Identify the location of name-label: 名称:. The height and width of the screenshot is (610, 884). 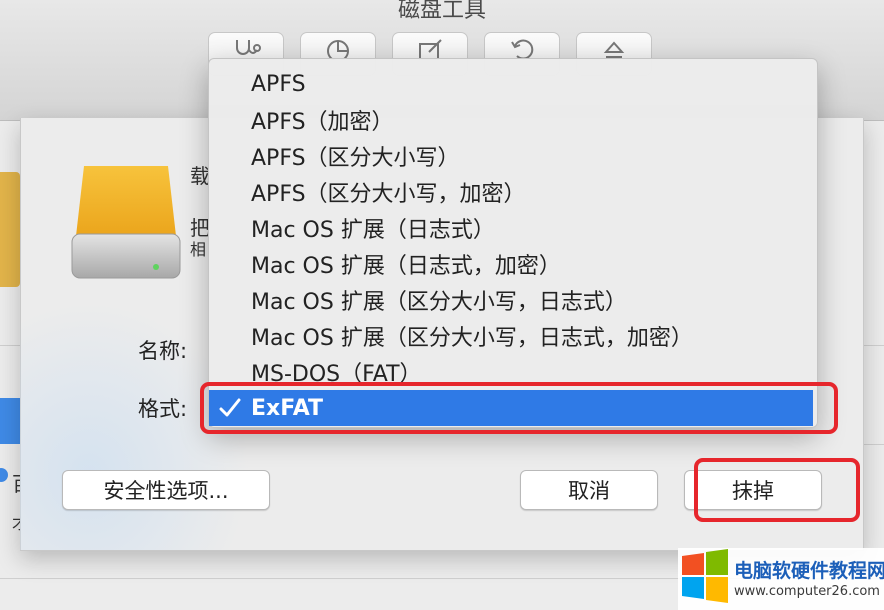
(163, 351).